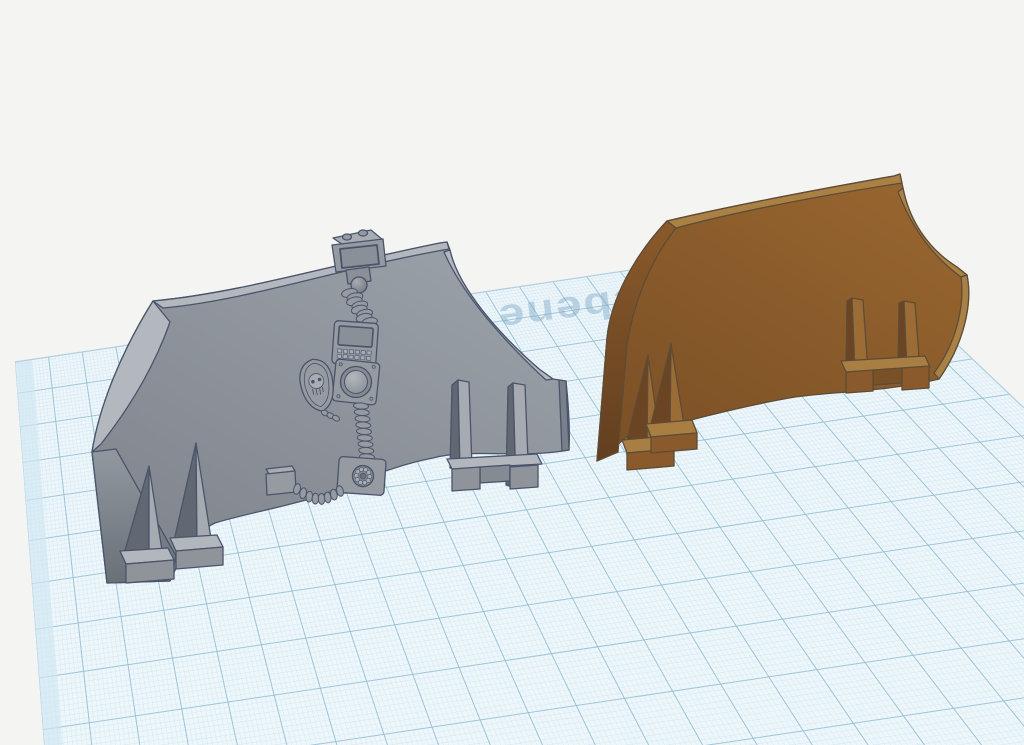  Describe the element at coordinates (361, 475) in the screenshot. I see `gray-gear-emblem-box` at that location.